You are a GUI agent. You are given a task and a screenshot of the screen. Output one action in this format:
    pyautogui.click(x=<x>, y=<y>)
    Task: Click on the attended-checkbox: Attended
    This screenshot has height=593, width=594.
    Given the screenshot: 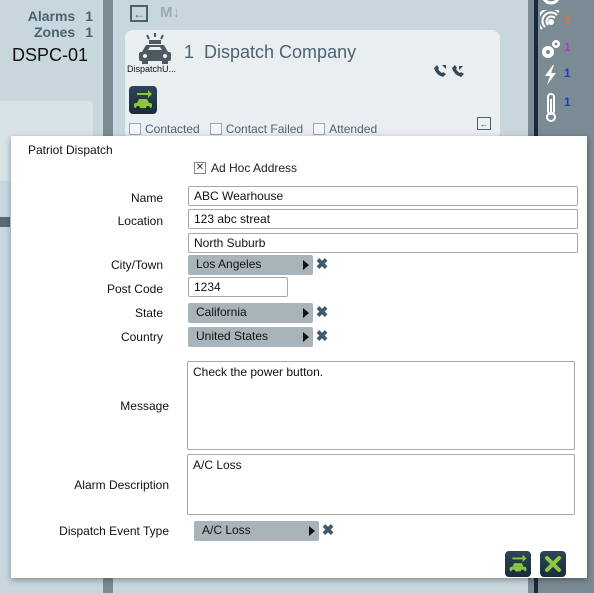 What is the action you would take?
    pyautogui.click(x=345, y=129)
    